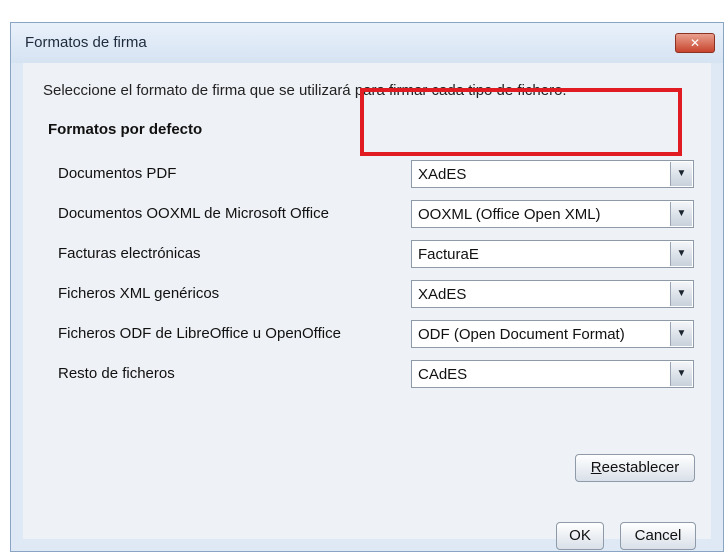 The height and width of the screenshot is (556, 726). Describe the element at coordinates (448, 254) in the screenshot. I see `select-value: FacturaE` at that location.